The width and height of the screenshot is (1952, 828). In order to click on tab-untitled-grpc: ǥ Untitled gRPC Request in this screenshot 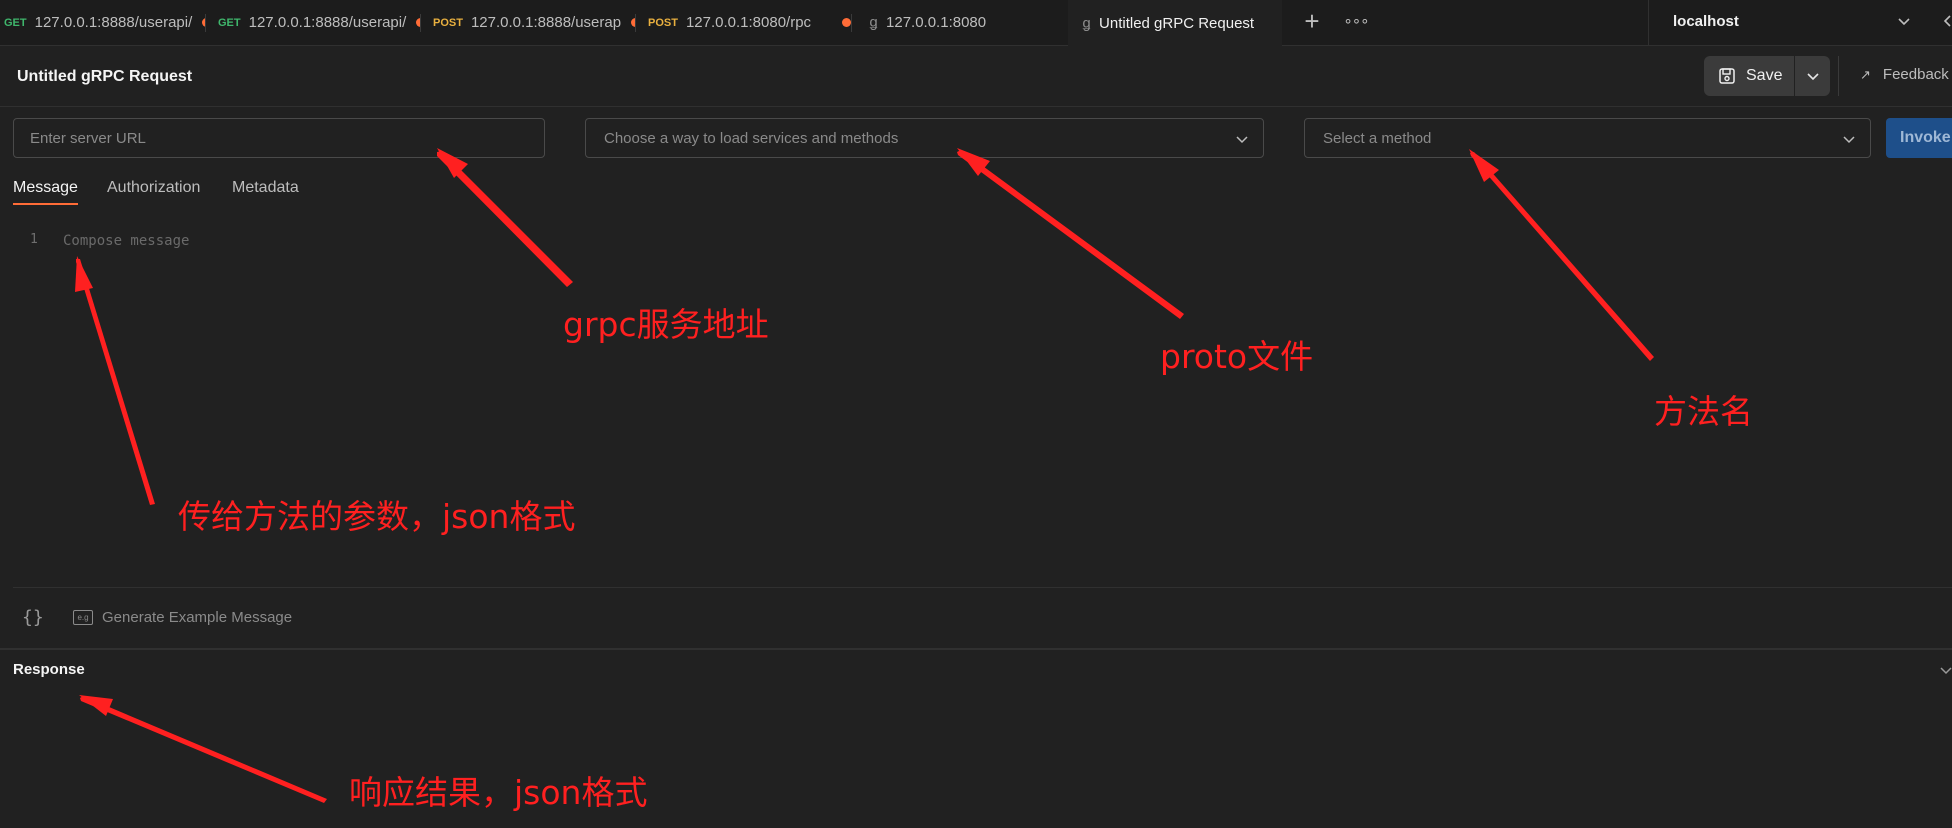, I will do `click(1175, 23)`.